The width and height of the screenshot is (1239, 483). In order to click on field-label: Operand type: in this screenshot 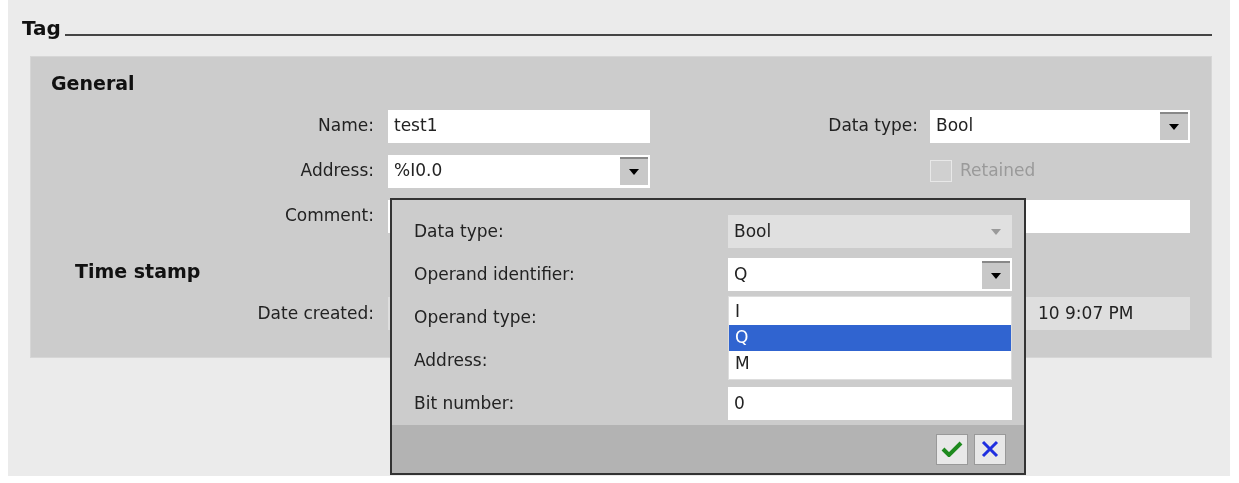, I will do `click(475, 317)`.